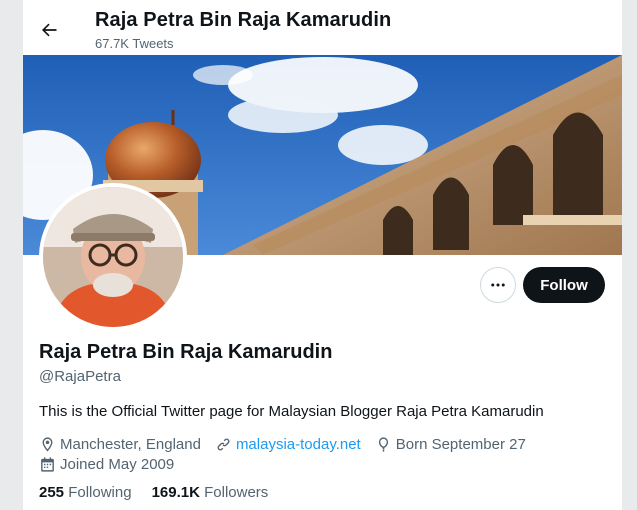 This screenshot has width=637, height=510. Describe the element at coordinates (117, 464) in the screenshot. I see `joined-text: Joined May 2009` at that location.